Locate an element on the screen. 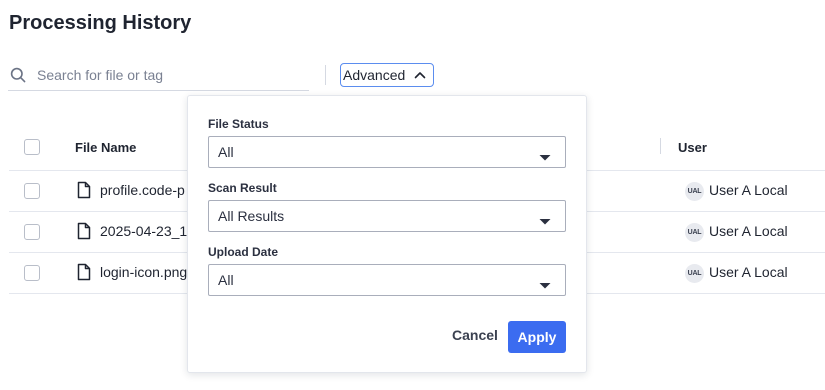  select-all-checkbox is located at coordinates (32, 147).